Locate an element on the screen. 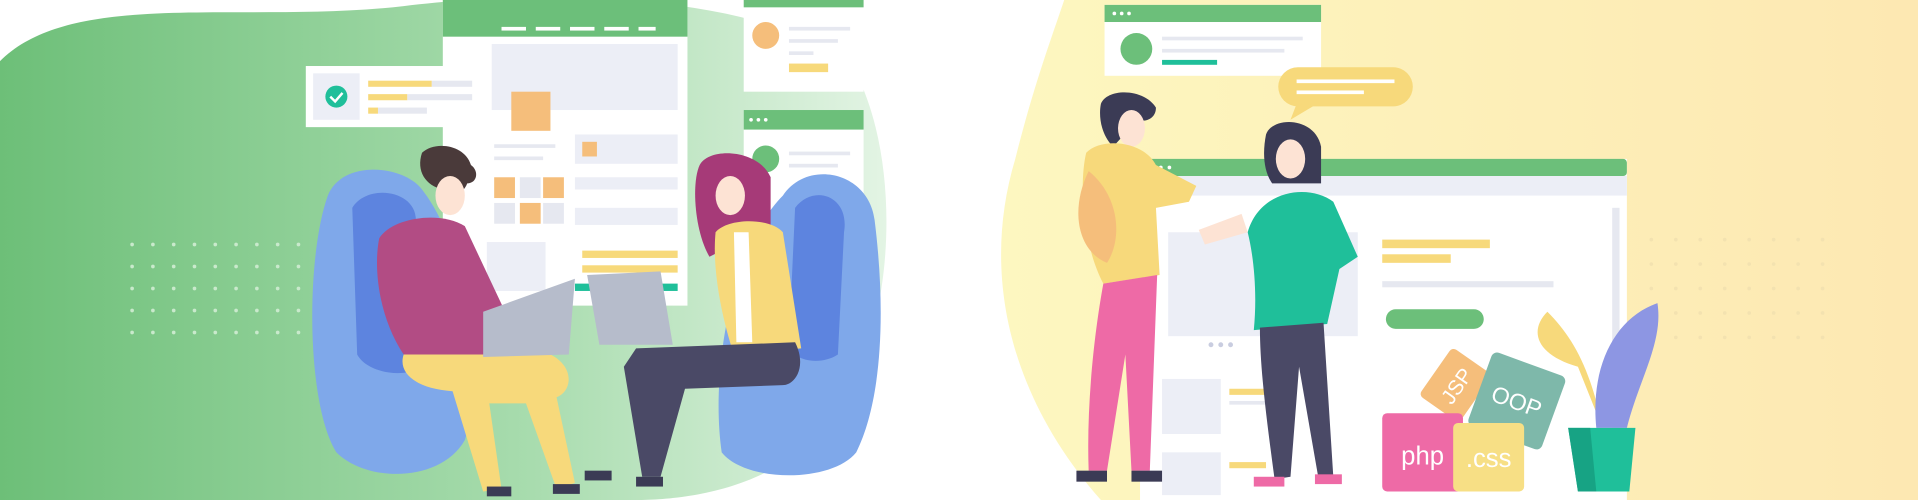 This screenshot has height=500, width=1918. tag-css: .css is located at coordinates (1489, 457).